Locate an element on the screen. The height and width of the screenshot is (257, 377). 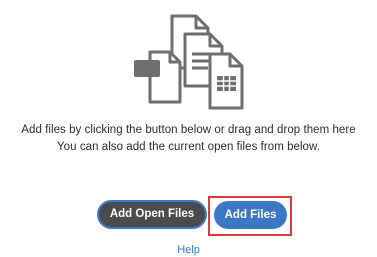
add-open-files-button: Add Open Files is located at coordinates (152, 214).